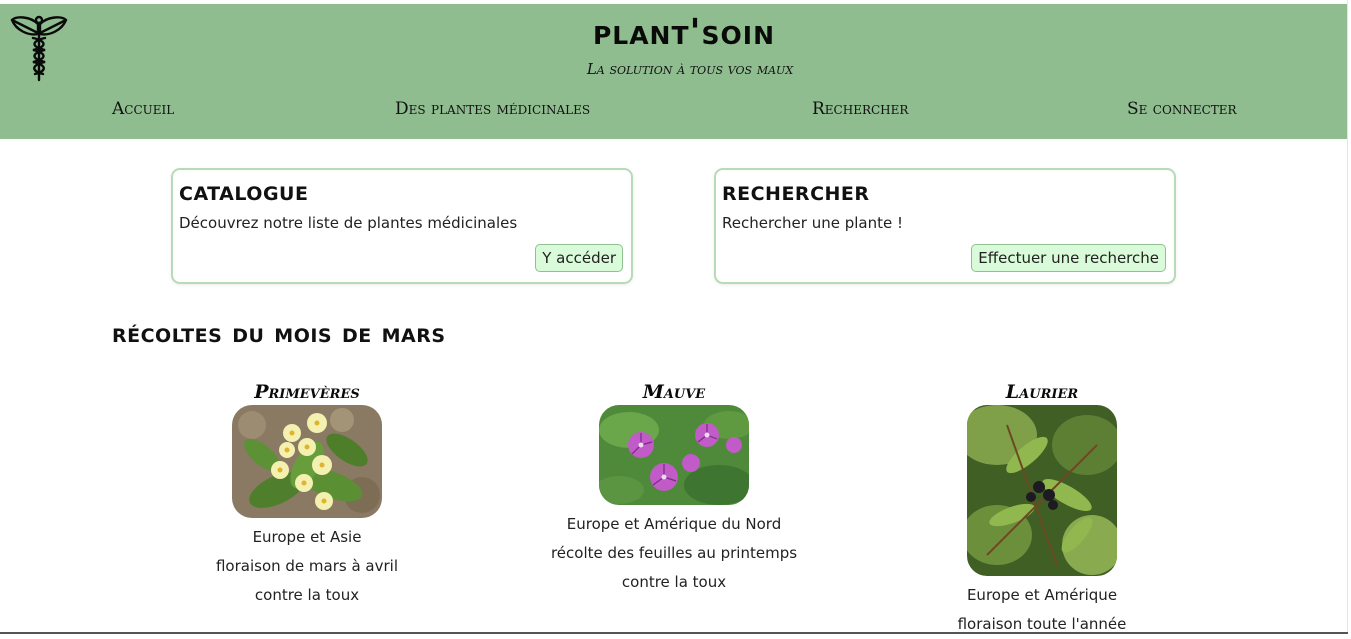 Image resolution: width=1351 pixels, height=639 pixels. What do you see at coordinates (1349, 317) in the screenshot?
I see `scrollbar-track` at bounding box center [1349, 317].